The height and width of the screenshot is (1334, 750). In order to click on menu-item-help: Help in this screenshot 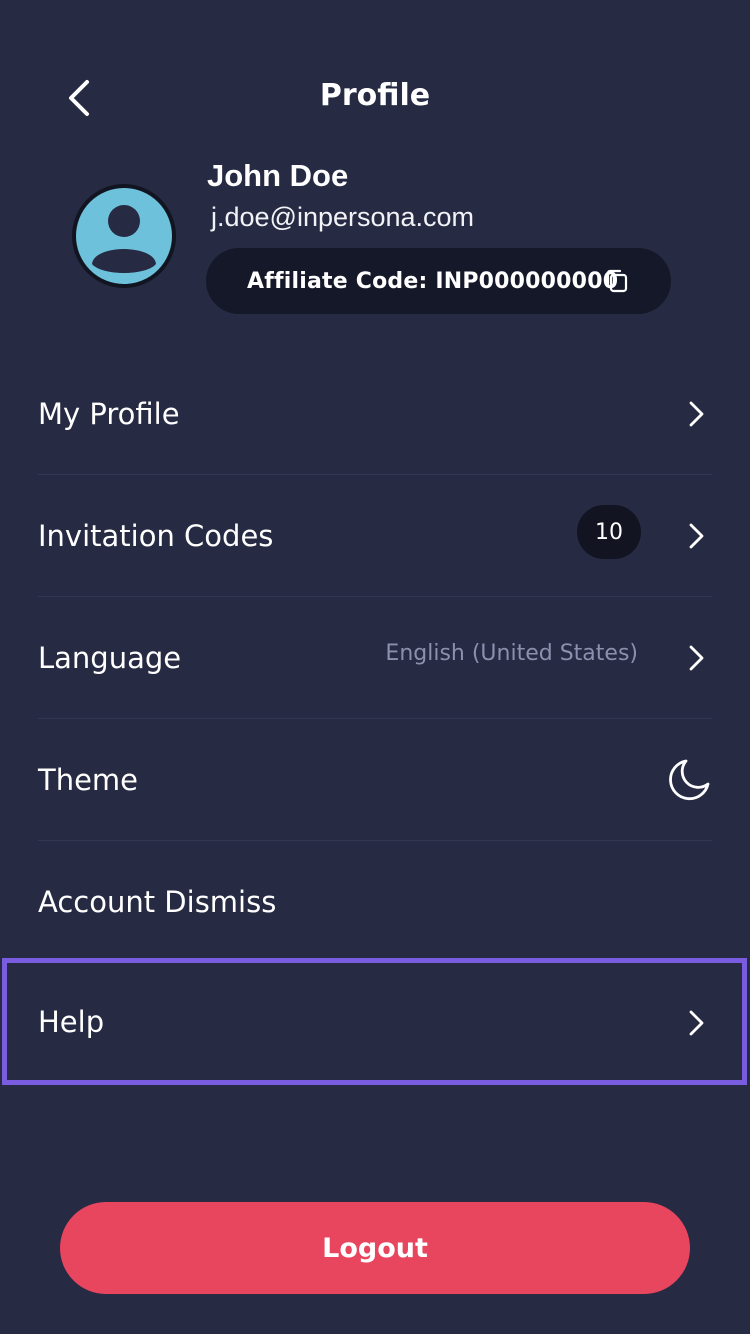, I will do `click(375, 1022)`.